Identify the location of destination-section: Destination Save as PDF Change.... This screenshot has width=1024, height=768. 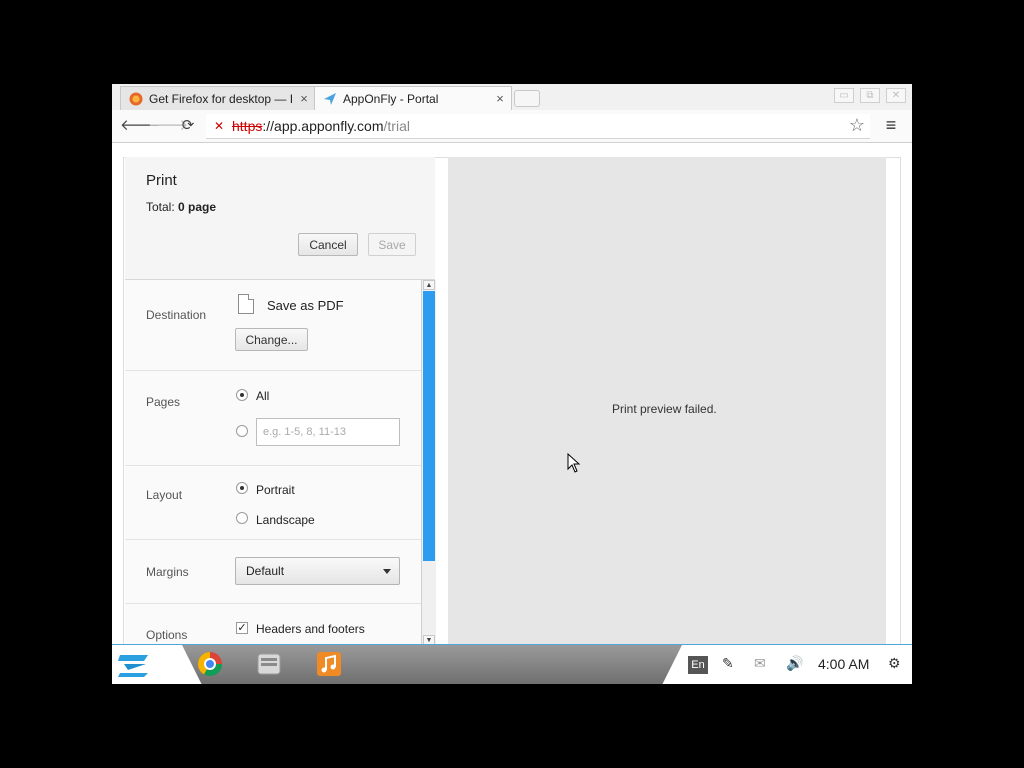
(273, 325).